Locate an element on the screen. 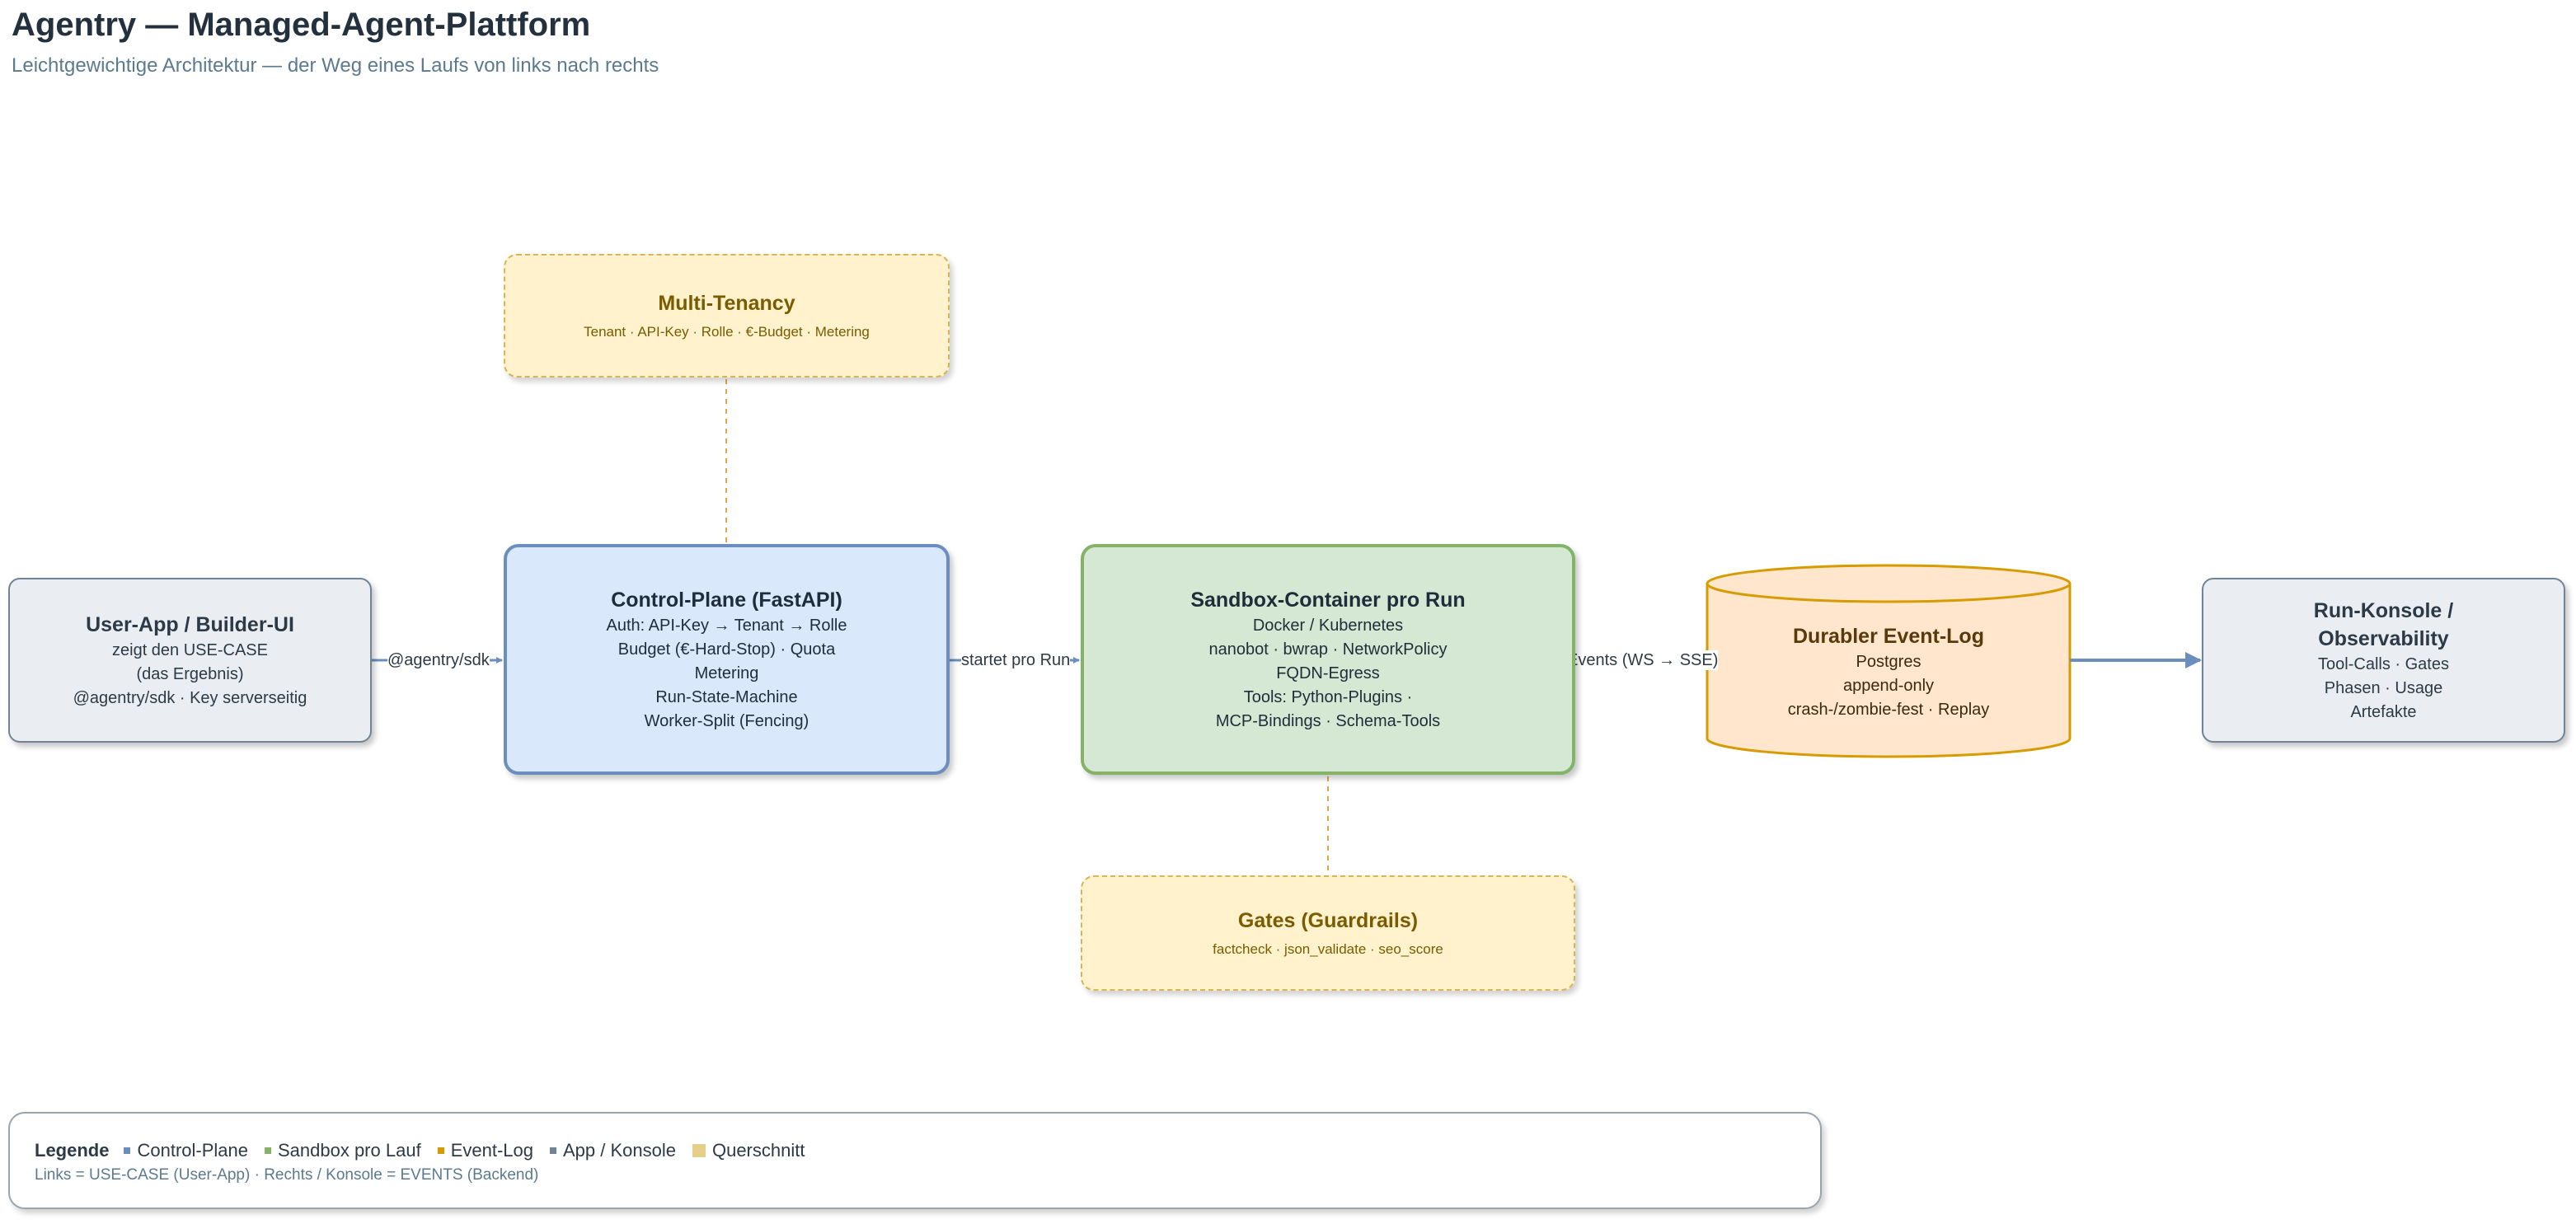 Image resolution: width=2576 pixels, height=1224 pixels. legend-label: Querschnitt is located at coordinates (758, 1150).